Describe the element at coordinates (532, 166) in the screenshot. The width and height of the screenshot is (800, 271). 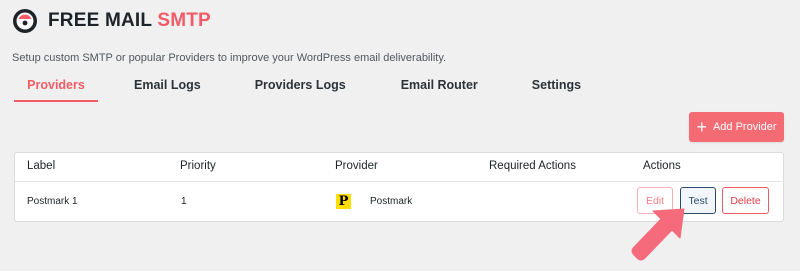
I see `column-header-required-actions: Required Actions` at that location.